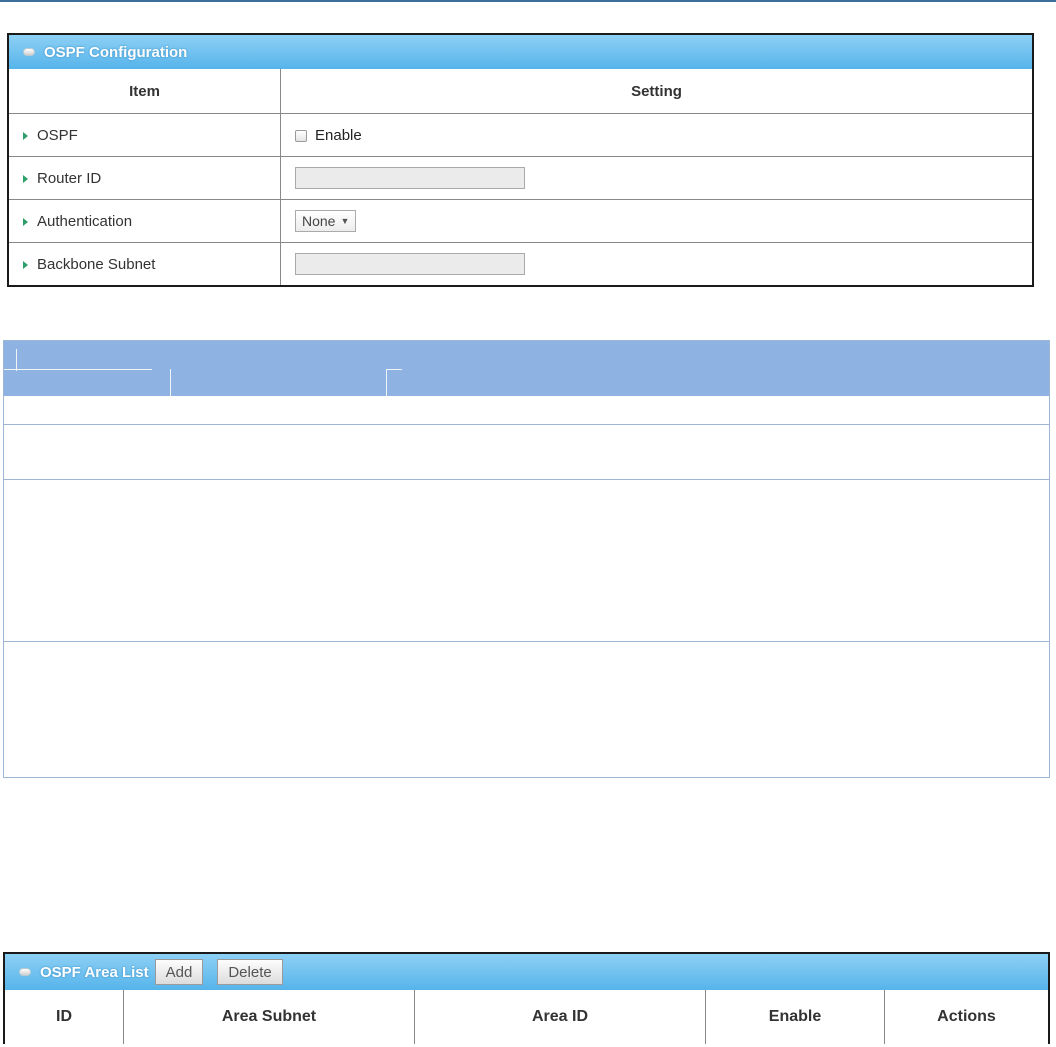 Image resolution: width=1056 pixels, height=1047 pixels. Describe the element at coordinates (145, 91) in the screenshot. I see `item-column-header: Item` at that location.